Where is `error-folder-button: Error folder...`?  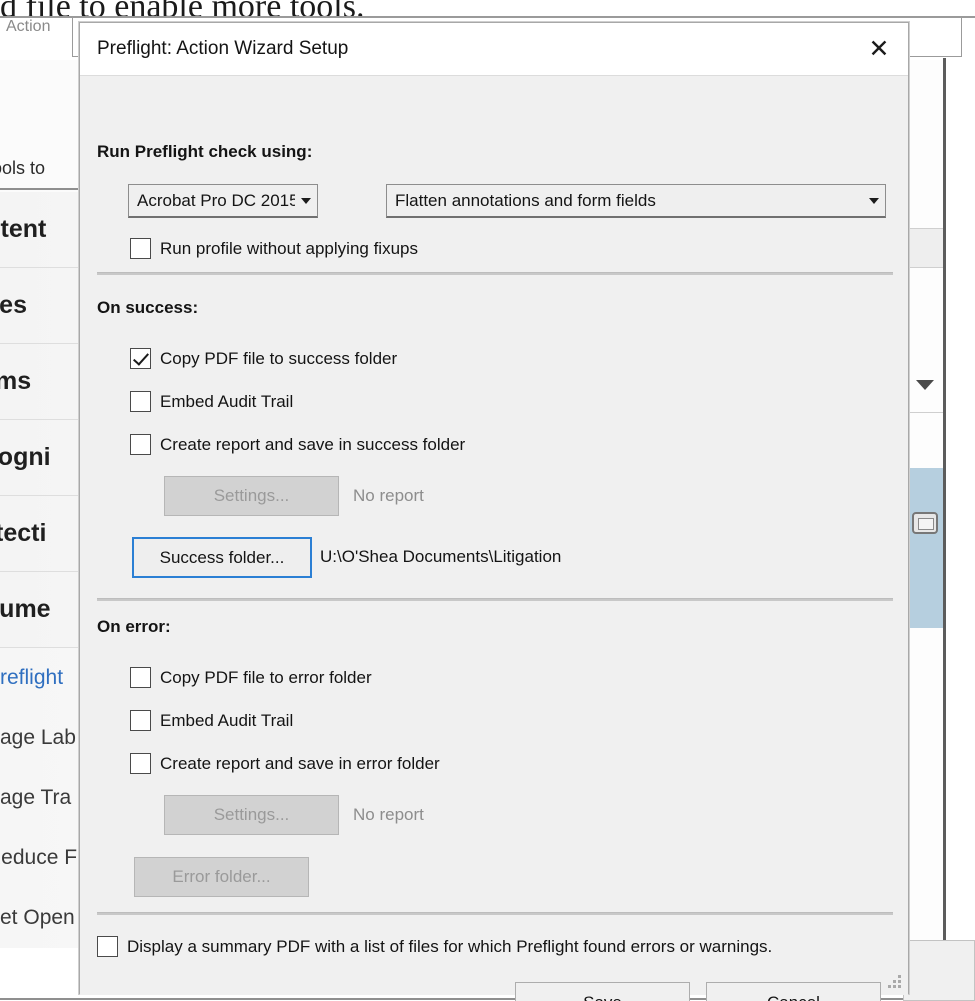
error-folder-button: Error folder... is located at coordinates (221, 877).